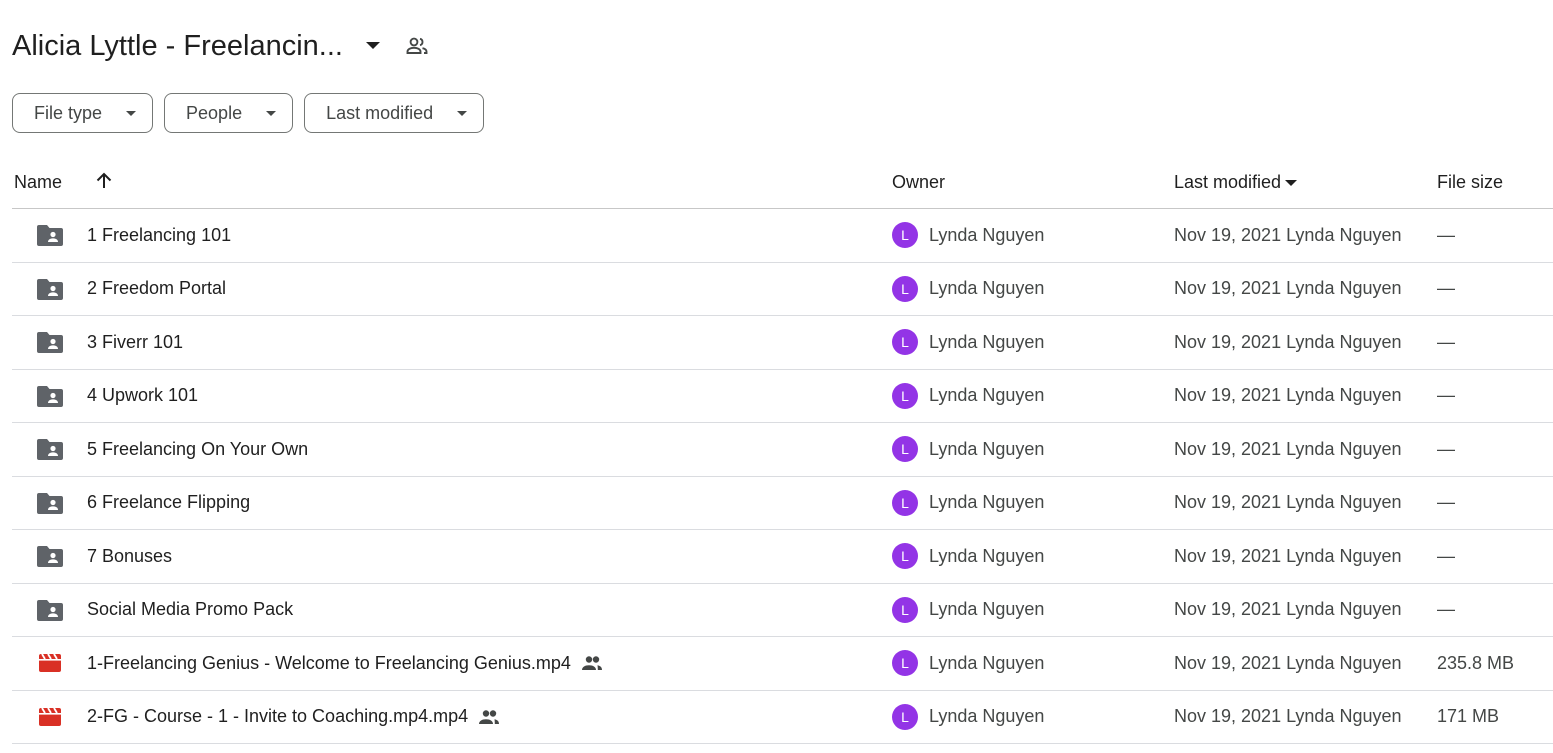  I want to click on file-name: 7 Bonuses, so click(129, 556).